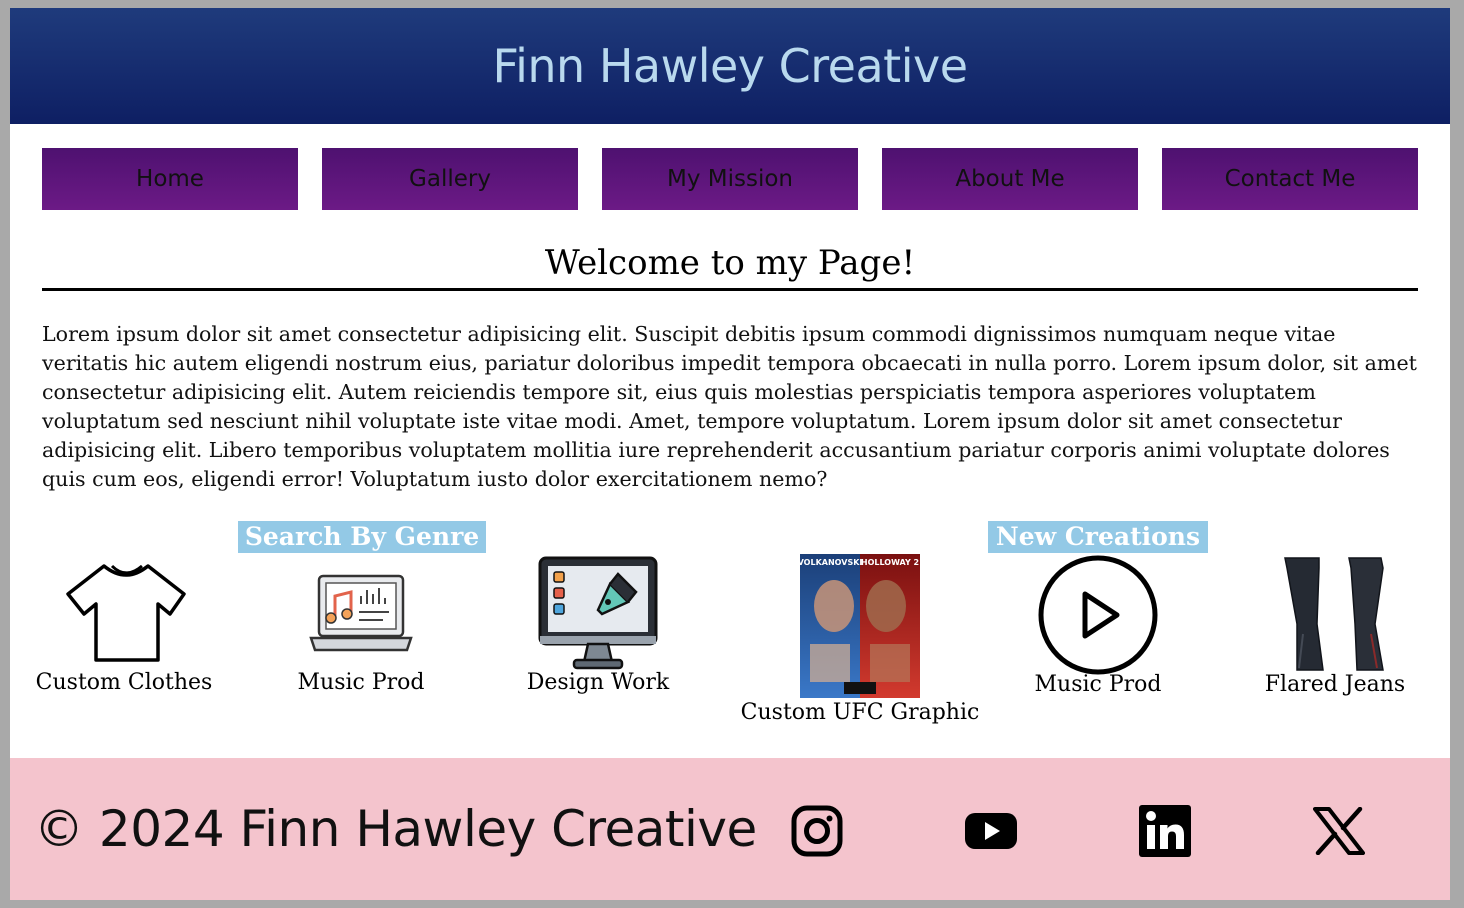 Image resolution: width=1464 pixels, height=908 pixels. I want to click on tshirt-icon, so click(126, 613).